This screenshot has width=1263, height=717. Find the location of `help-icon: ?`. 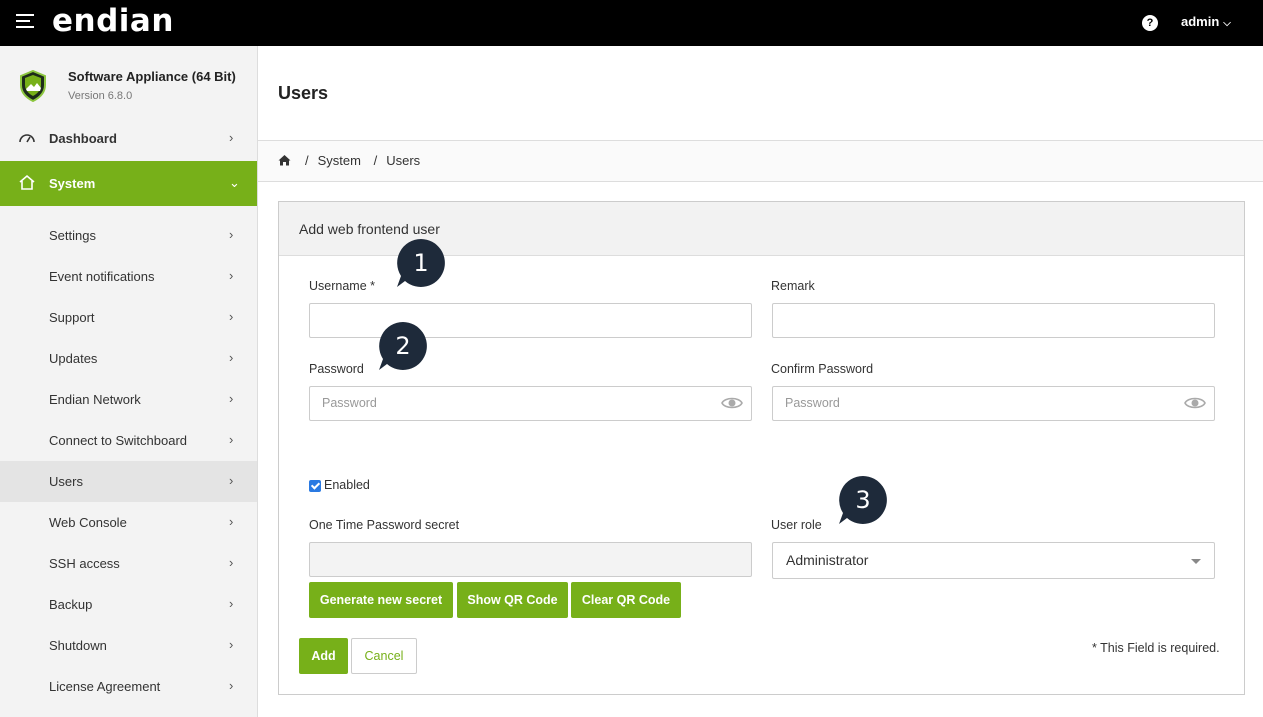

help-icon: ? is located at coordinates (1150, 23).